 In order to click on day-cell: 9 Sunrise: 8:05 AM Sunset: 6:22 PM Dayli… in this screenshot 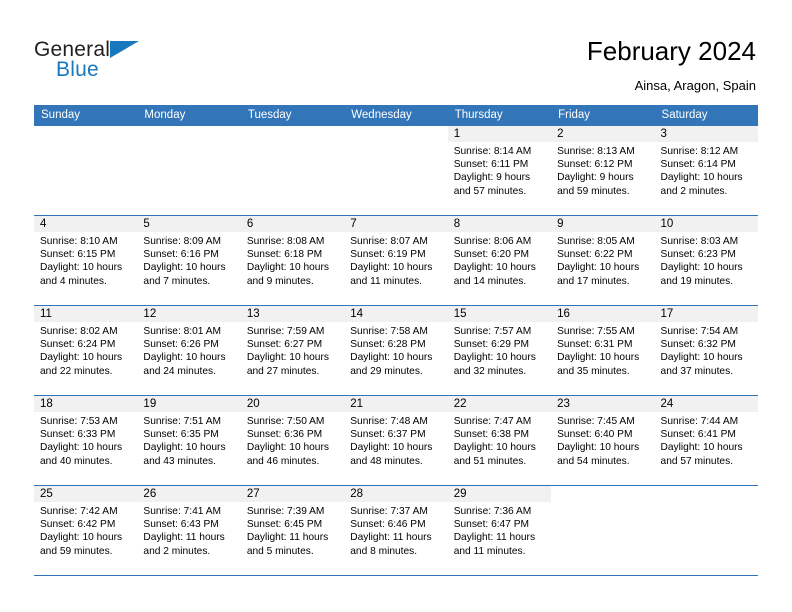, I will do `click(603, 260)`.